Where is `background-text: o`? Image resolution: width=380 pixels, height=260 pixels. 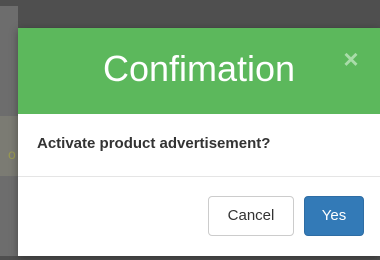
background-text: o is located at coordinates (12, 154).